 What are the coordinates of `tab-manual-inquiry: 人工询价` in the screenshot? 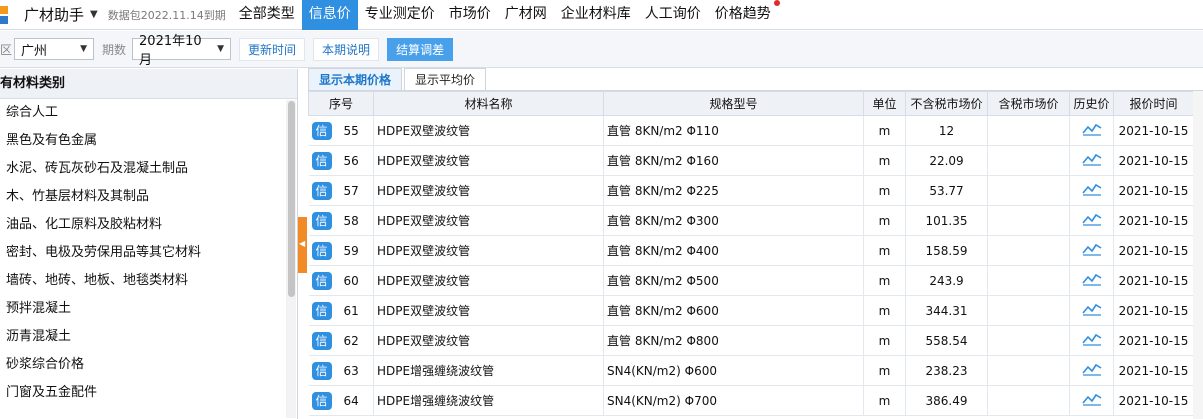 It's located at (673, 15).